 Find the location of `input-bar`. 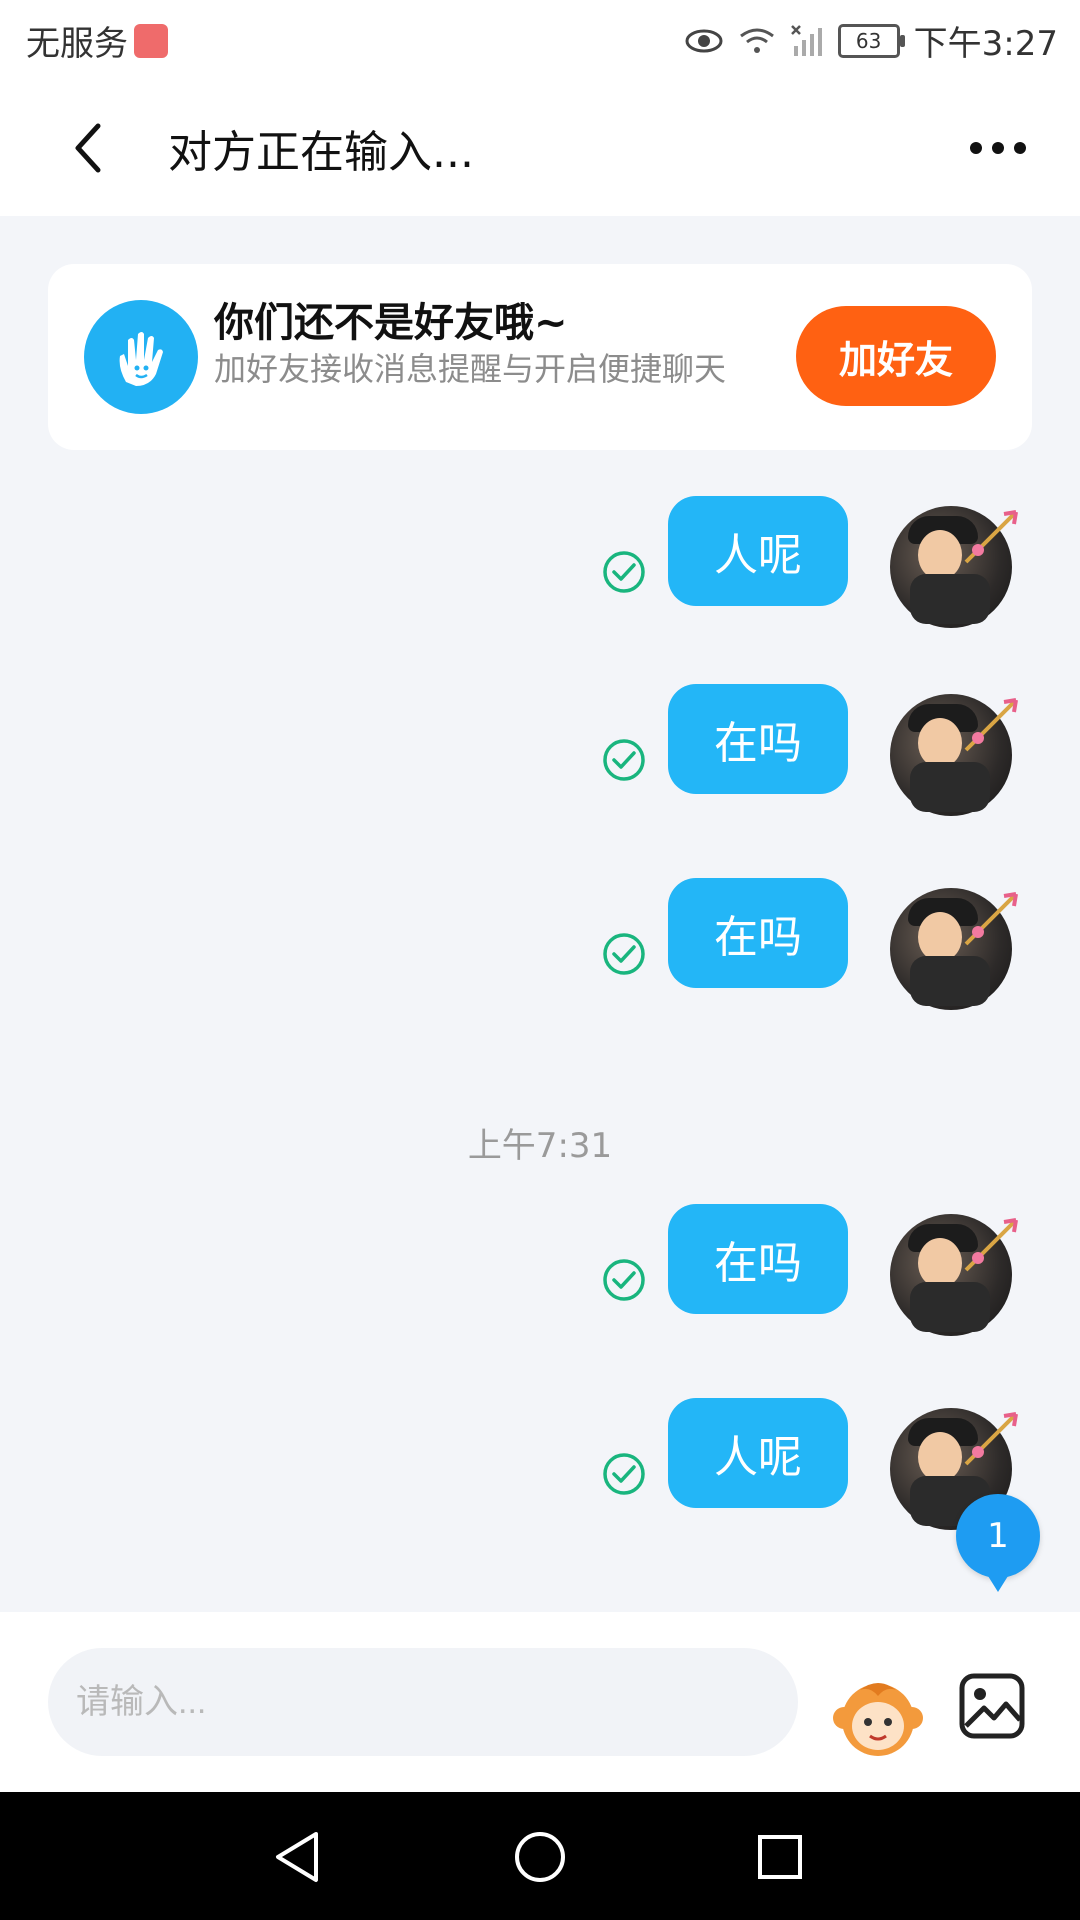

input-bar is located at coordinates (540, 1702).